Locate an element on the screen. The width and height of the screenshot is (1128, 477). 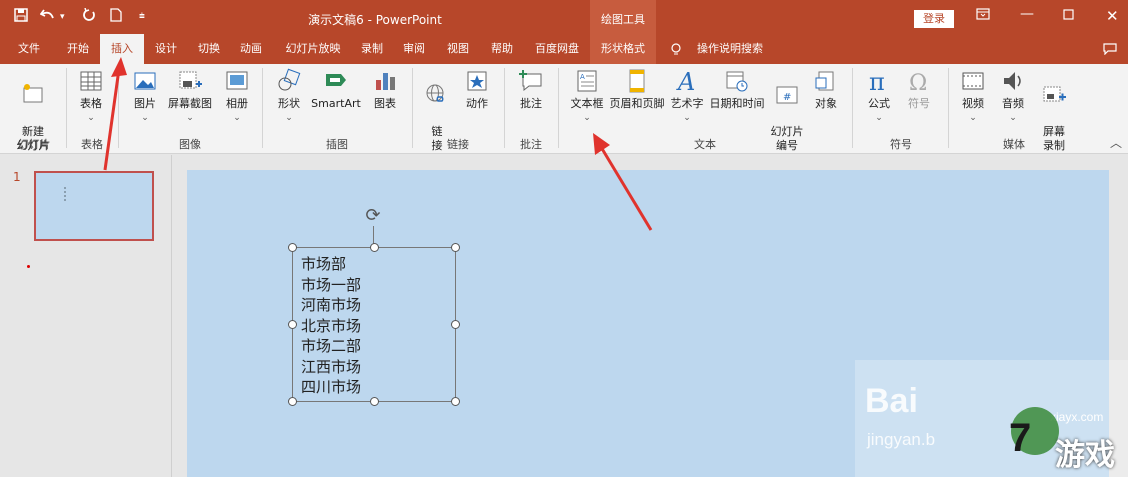
thumbnail-text-preview is located at coordinates (67, 194).